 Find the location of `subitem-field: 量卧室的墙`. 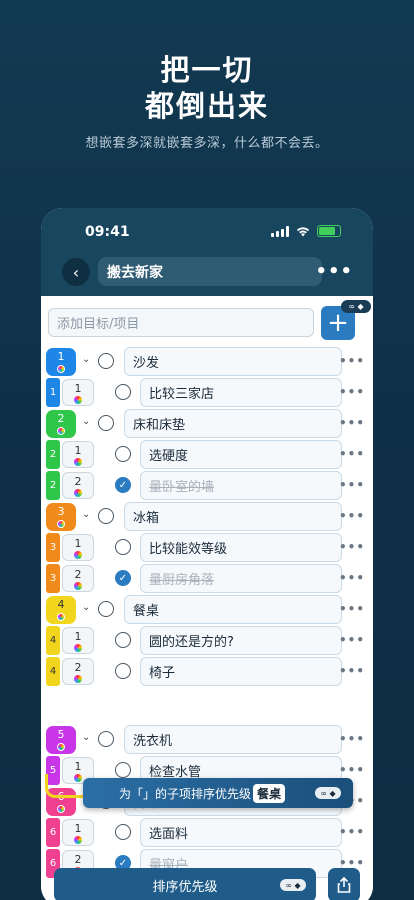

subitem-field: 量卧室的墙 is located at coordinates (241, 485).